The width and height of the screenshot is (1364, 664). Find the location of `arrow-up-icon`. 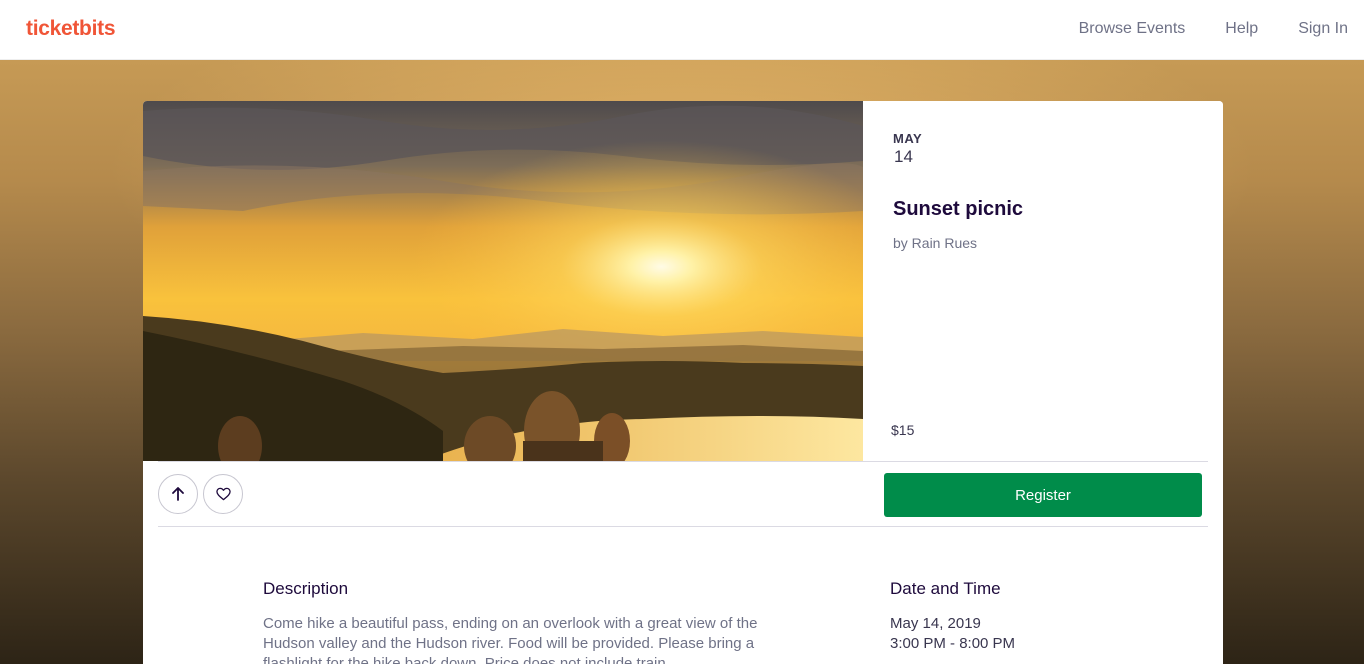

arrow-up-icon is located at coordinates (178, 494).